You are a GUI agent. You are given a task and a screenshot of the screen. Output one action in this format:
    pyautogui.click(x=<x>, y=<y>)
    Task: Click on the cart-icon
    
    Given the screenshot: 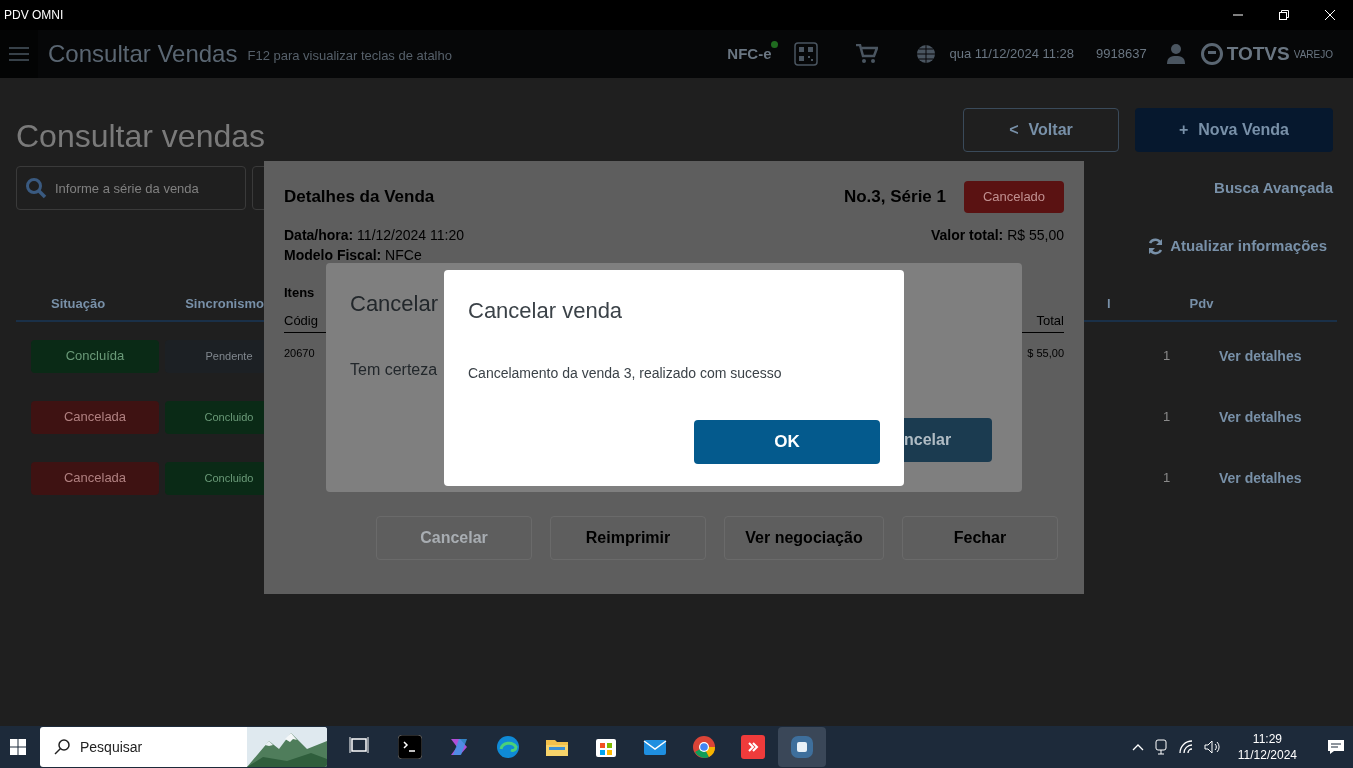 What is the action you would take?
    pyautogui.click(x=866, y=54)
    